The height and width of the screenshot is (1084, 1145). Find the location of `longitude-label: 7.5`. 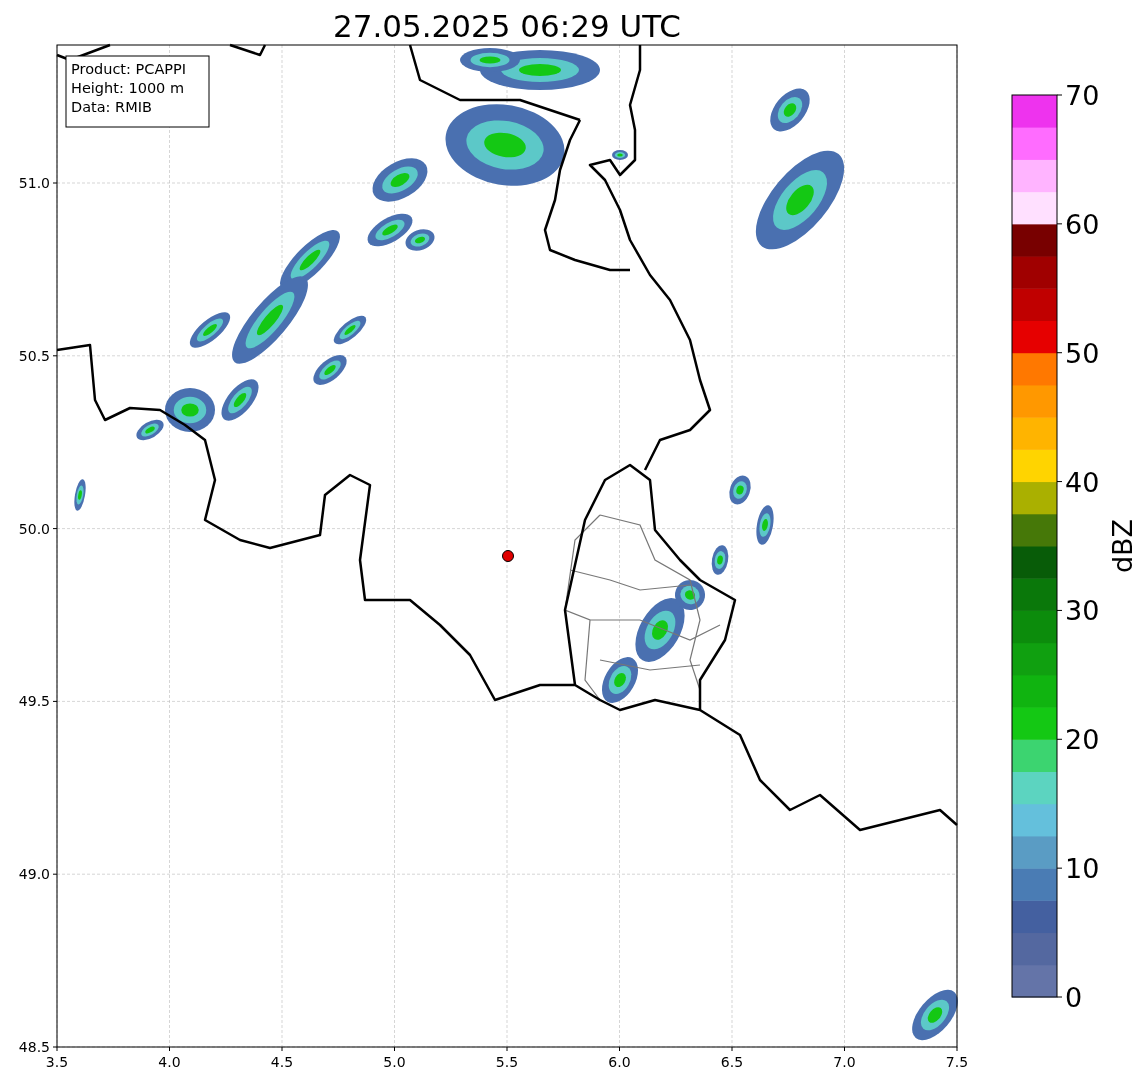

longitude-label: 7.5 is located at coordinates (957, 1062).